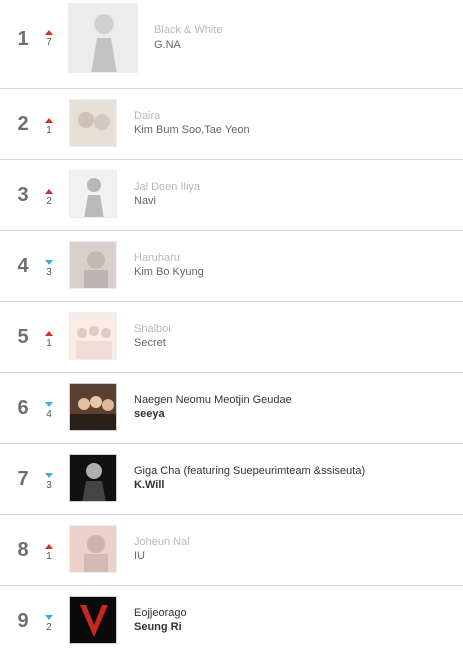 The width and height of the screenshot is (463, 658). Describe the element at coordinates (149, 485) in the screenshot. I see `artist-name: K.Will` at that location.